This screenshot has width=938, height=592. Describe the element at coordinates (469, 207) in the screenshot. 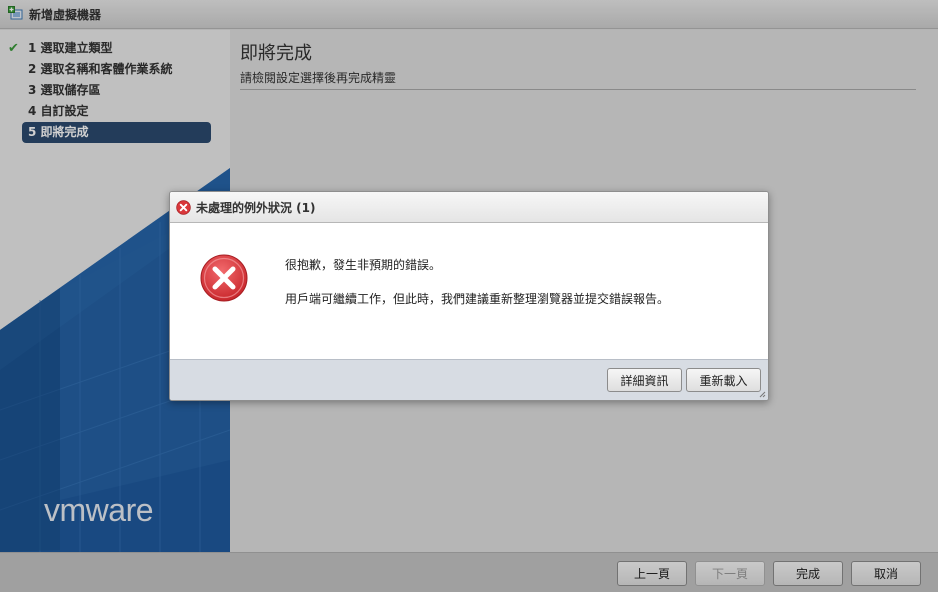

I see `dialog-header: 未處理的例外狀況 (1)` at that location.